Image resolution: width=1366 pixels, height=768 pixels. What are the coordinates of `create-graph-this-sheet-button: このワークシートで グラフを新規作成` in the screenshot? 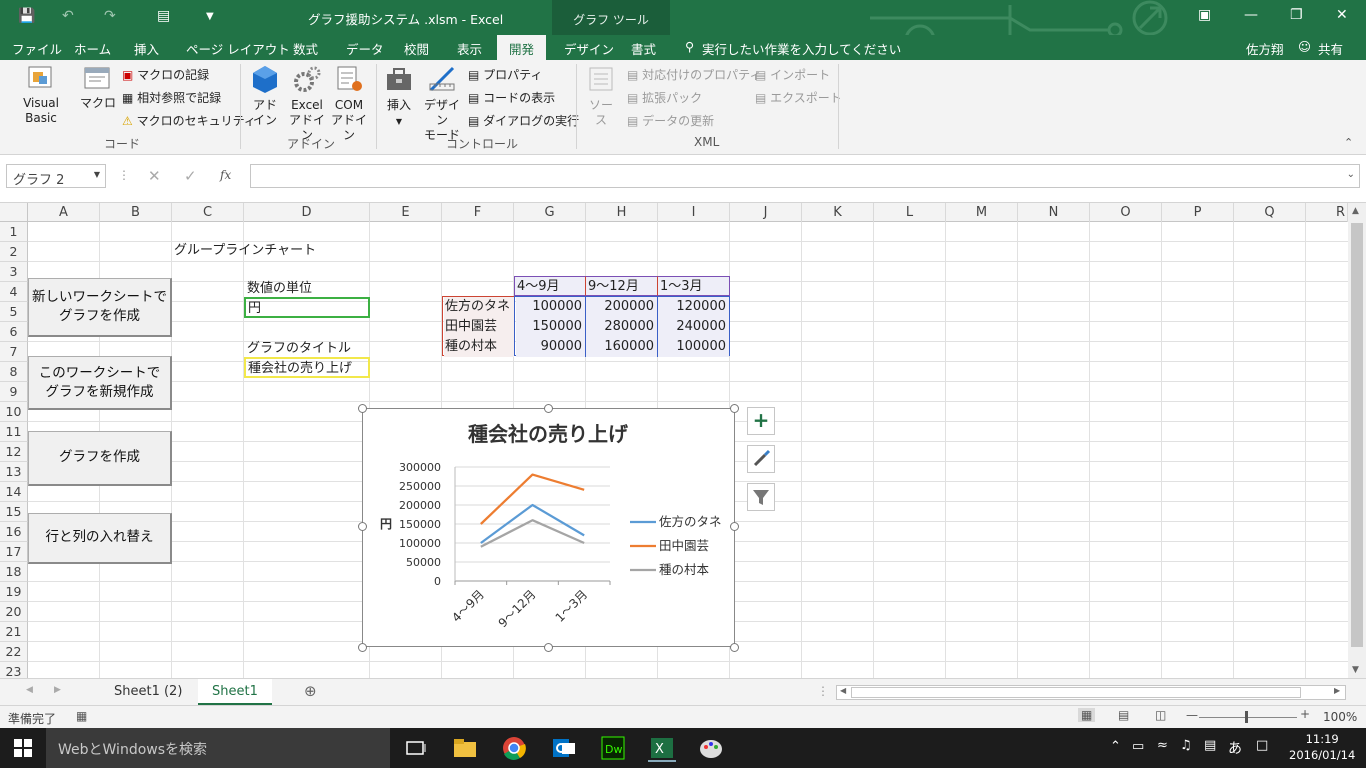 It's located at (100, 383).